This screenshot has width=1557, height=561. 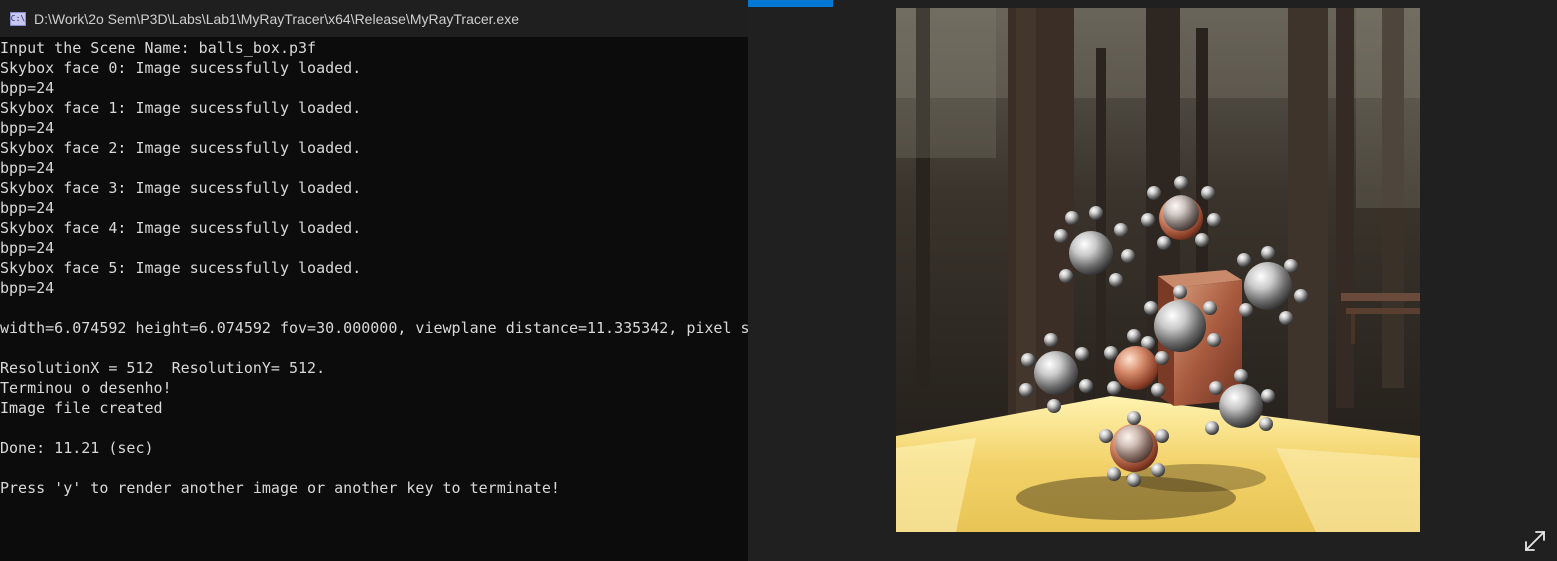 I want to click on console-line: Skybox face 2: Image sucessfully loaded., so click(x=181, y=148).